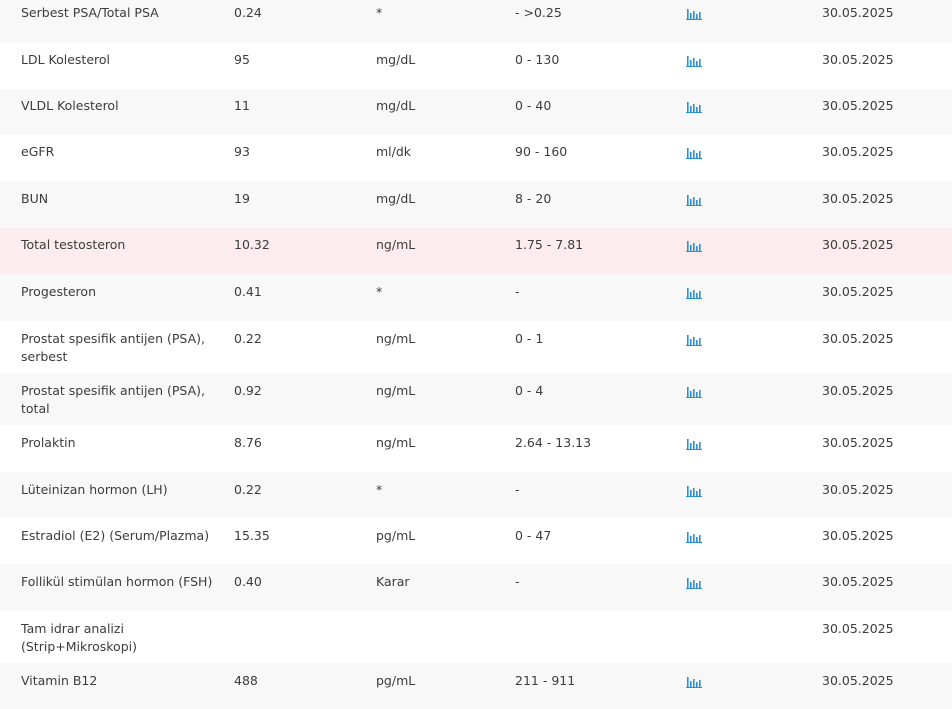  Describe the element at coordinates (476, 112) in the screenshot. I see `table-row: VLDL Kolesterol 11 mg/dL 0 - 40 30.05.2025` at that location.